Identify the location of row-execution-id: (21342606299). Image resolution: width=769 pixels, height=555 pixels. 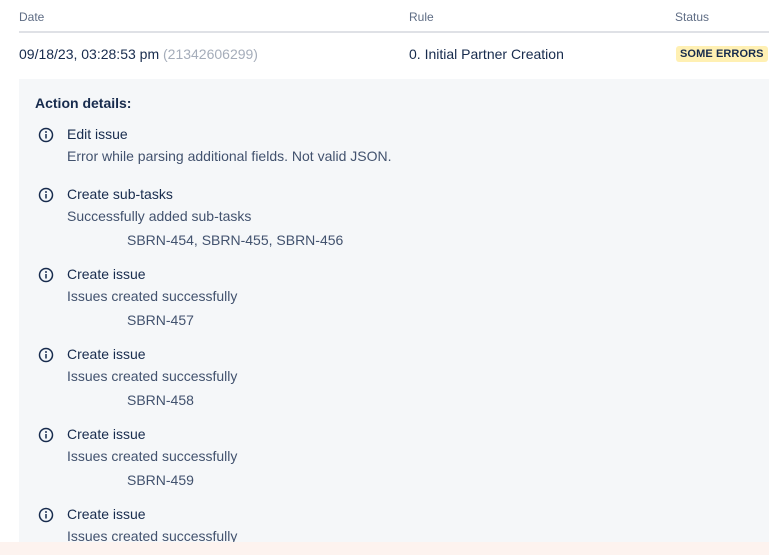
(210, 54).